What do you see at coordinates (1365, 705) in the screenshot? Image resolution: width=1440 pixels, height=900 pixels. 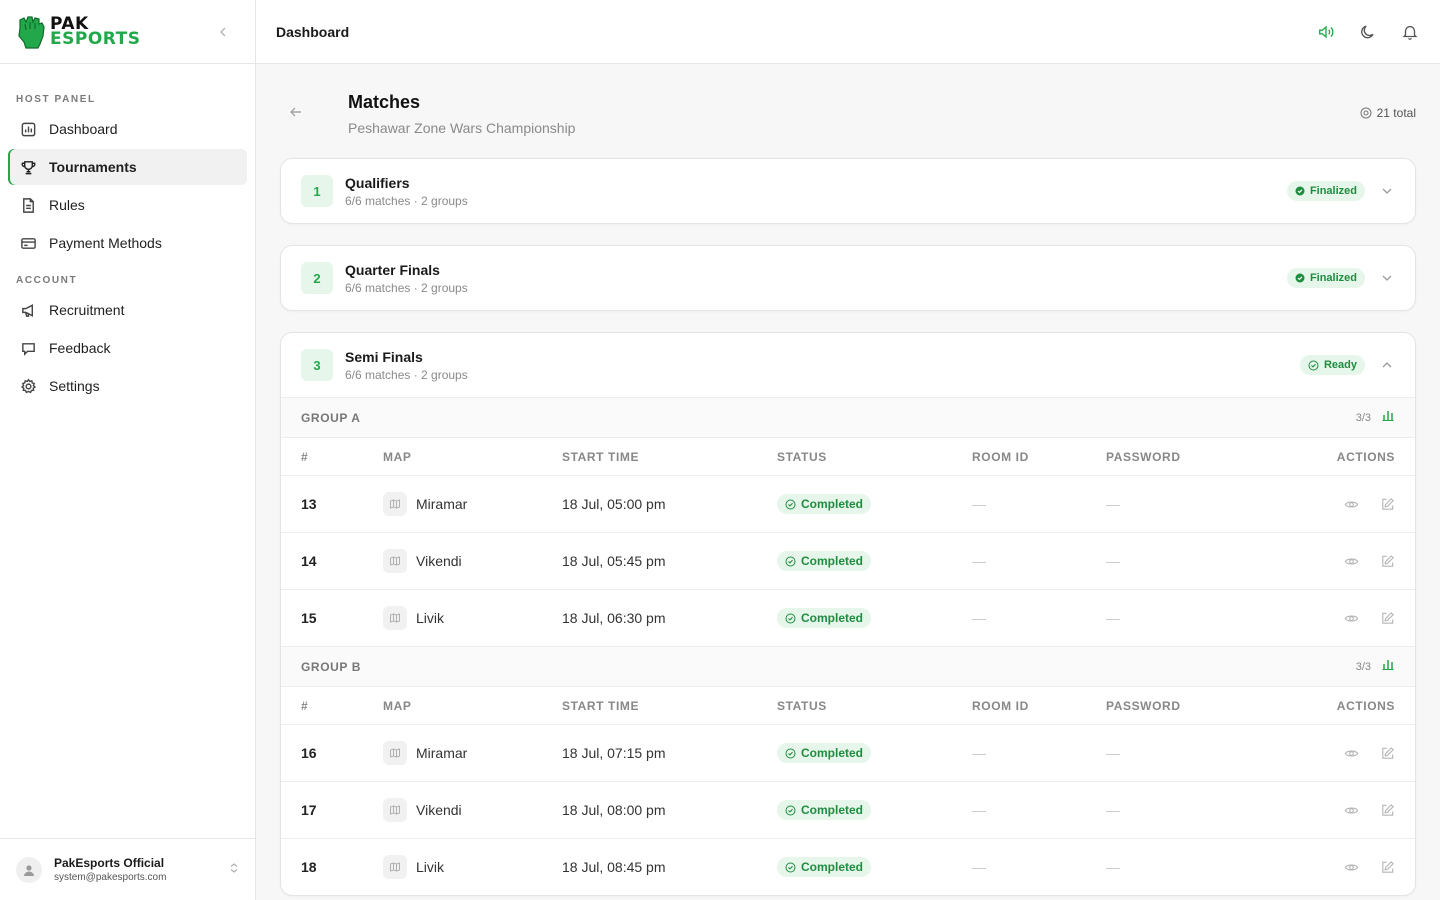 I see `col-actions: ACTIONS` at bounding box center [1365, 705].